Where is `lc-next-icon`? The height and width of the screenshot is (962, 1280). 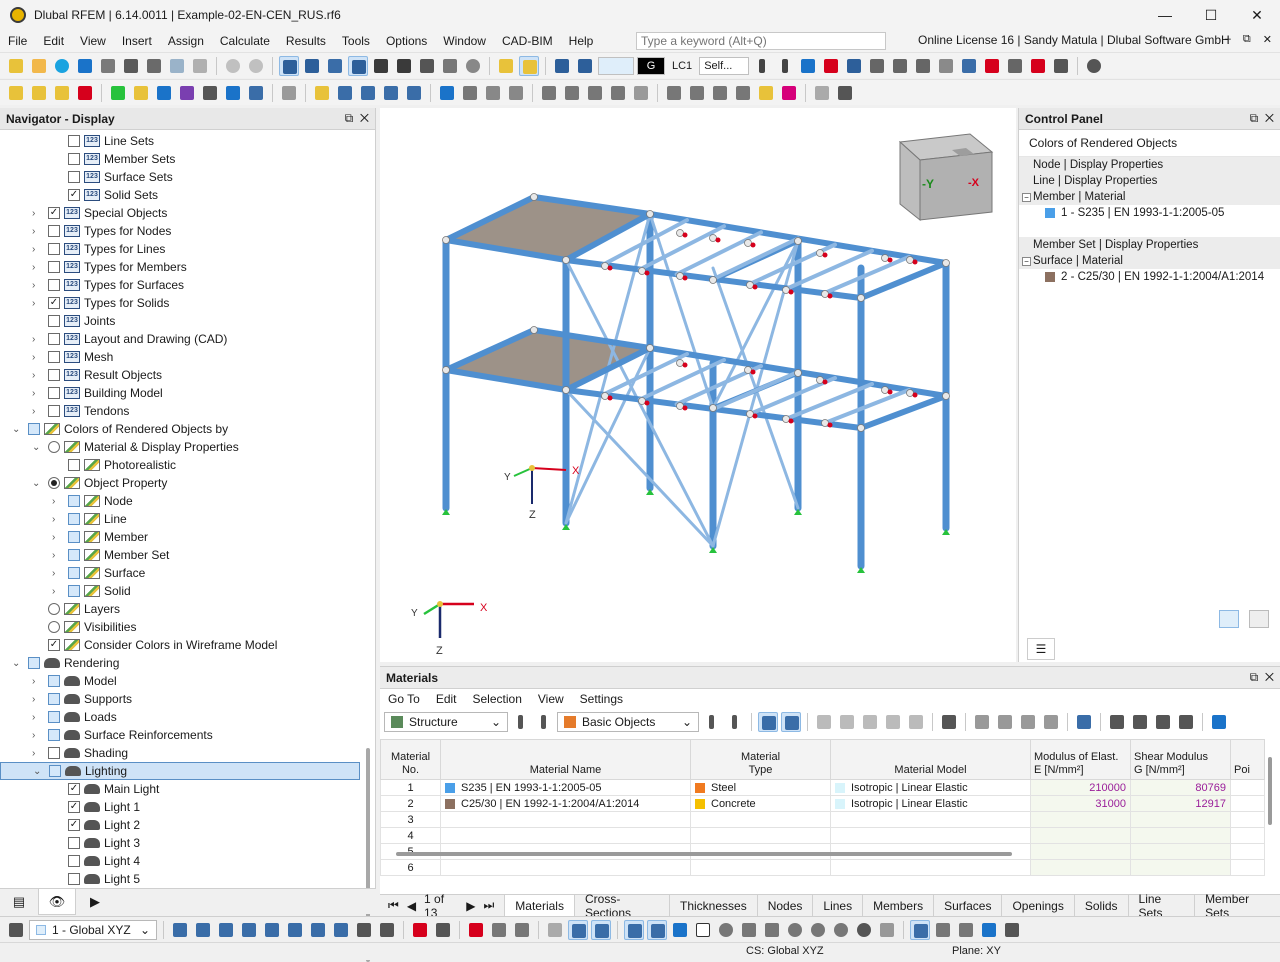
lc-next-icon is located at coordinates (785, 66).